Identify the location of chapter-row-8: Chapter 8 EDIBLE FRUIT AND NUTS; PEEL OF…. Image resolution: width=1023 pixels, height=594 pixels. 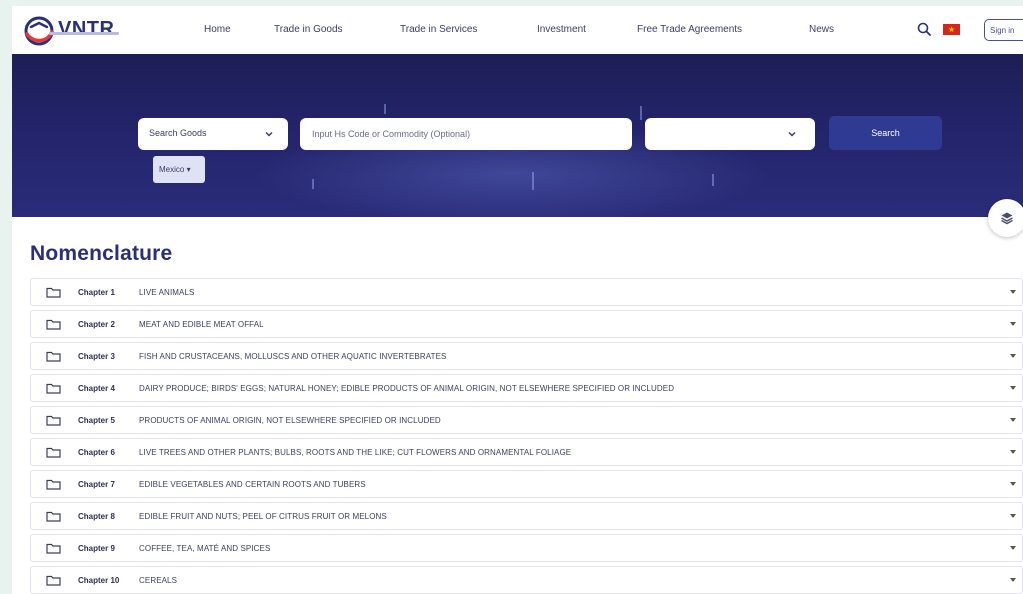
(526, 516).